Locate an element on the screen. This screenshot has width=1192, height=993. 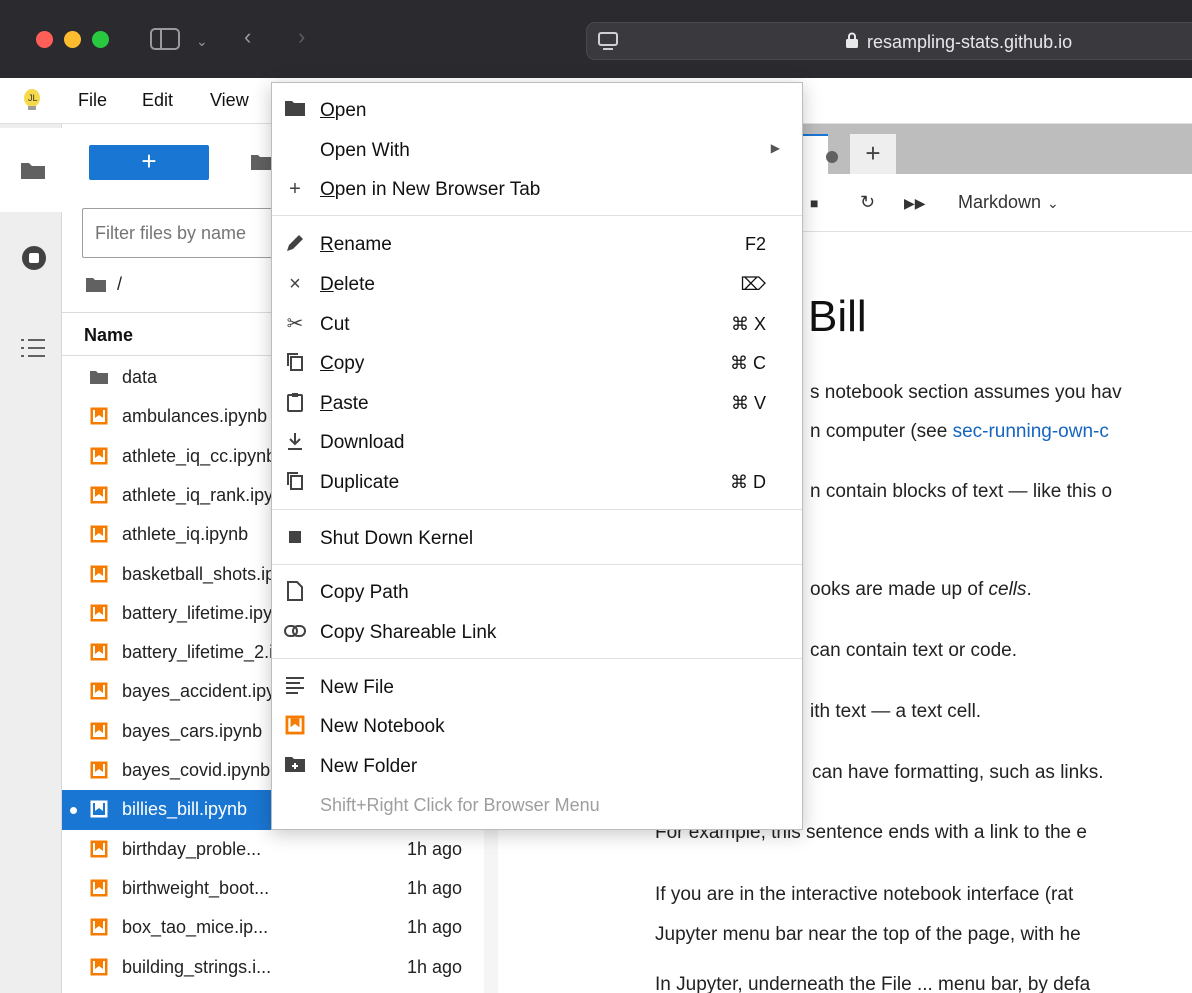
menu-view: View is located at coordinates (229, 100).